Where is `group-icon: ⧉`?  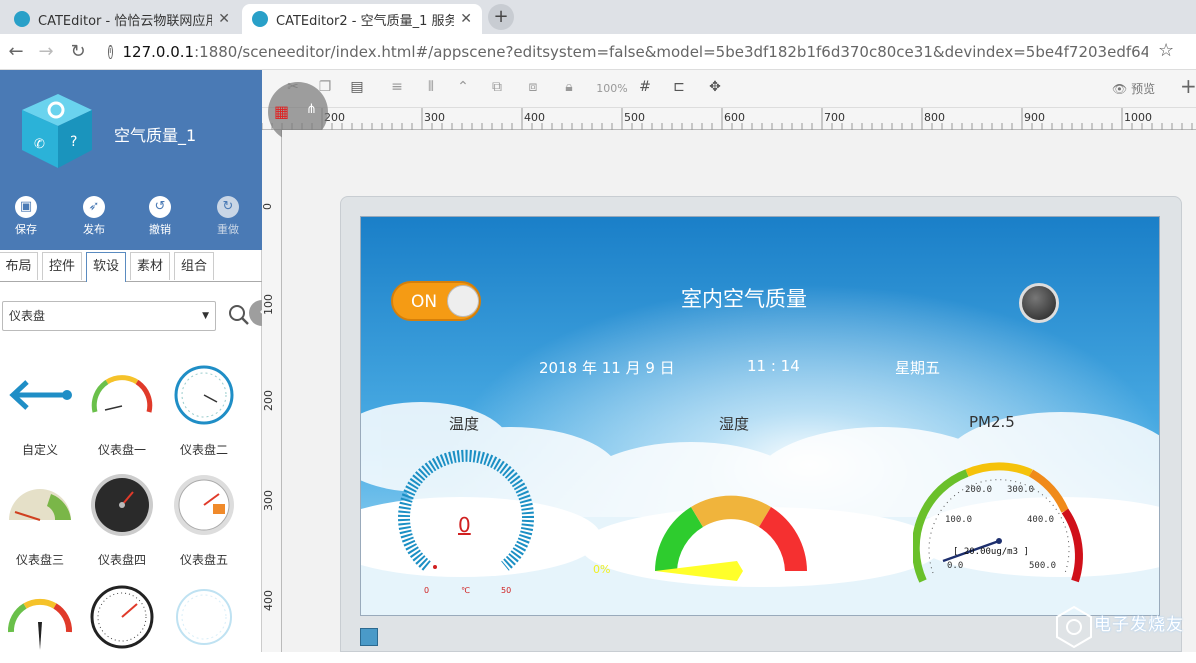 group-icon: ⧉ is located at coordinates (497, 89).